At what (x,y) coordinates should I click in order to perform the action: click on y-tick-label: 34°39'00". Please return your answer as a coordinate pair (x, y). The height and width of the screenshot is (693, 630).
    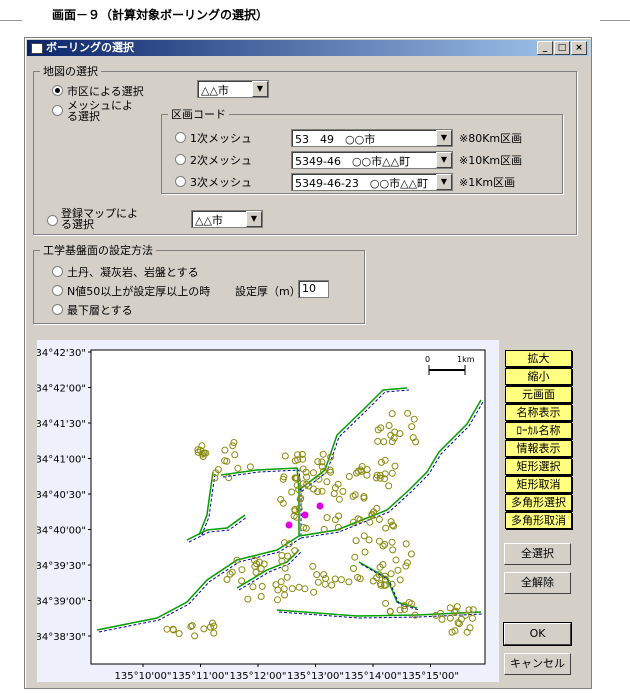
    Looking at the image, I should click on (61, 602).